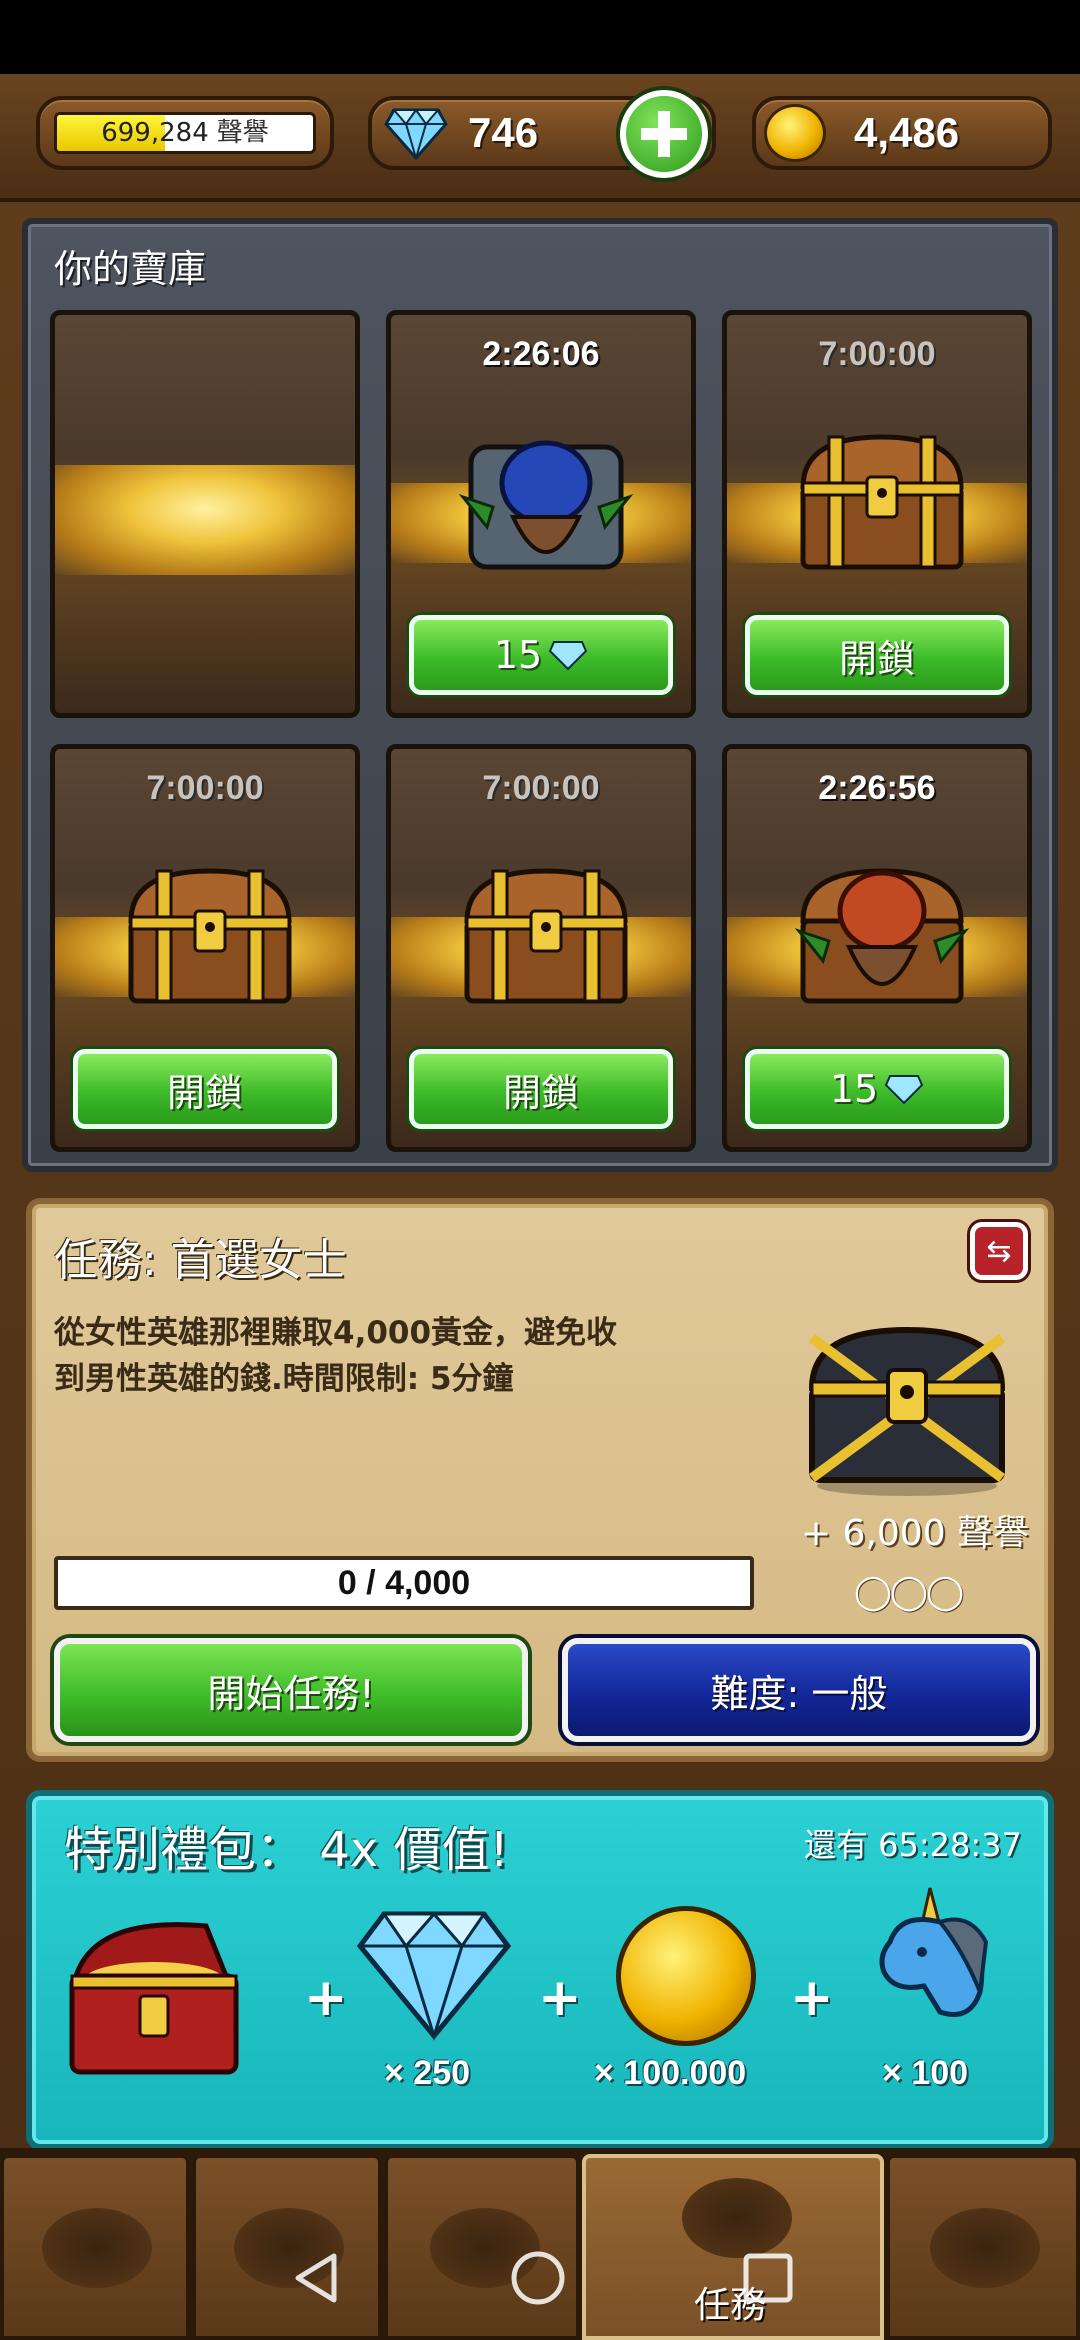 The width and height of the screenshot is (1080, 2340). What do you see at coordinates (155, 133) in the screenshot?
I see `reputation-value: 699,284` at bounding box center [155, 133].